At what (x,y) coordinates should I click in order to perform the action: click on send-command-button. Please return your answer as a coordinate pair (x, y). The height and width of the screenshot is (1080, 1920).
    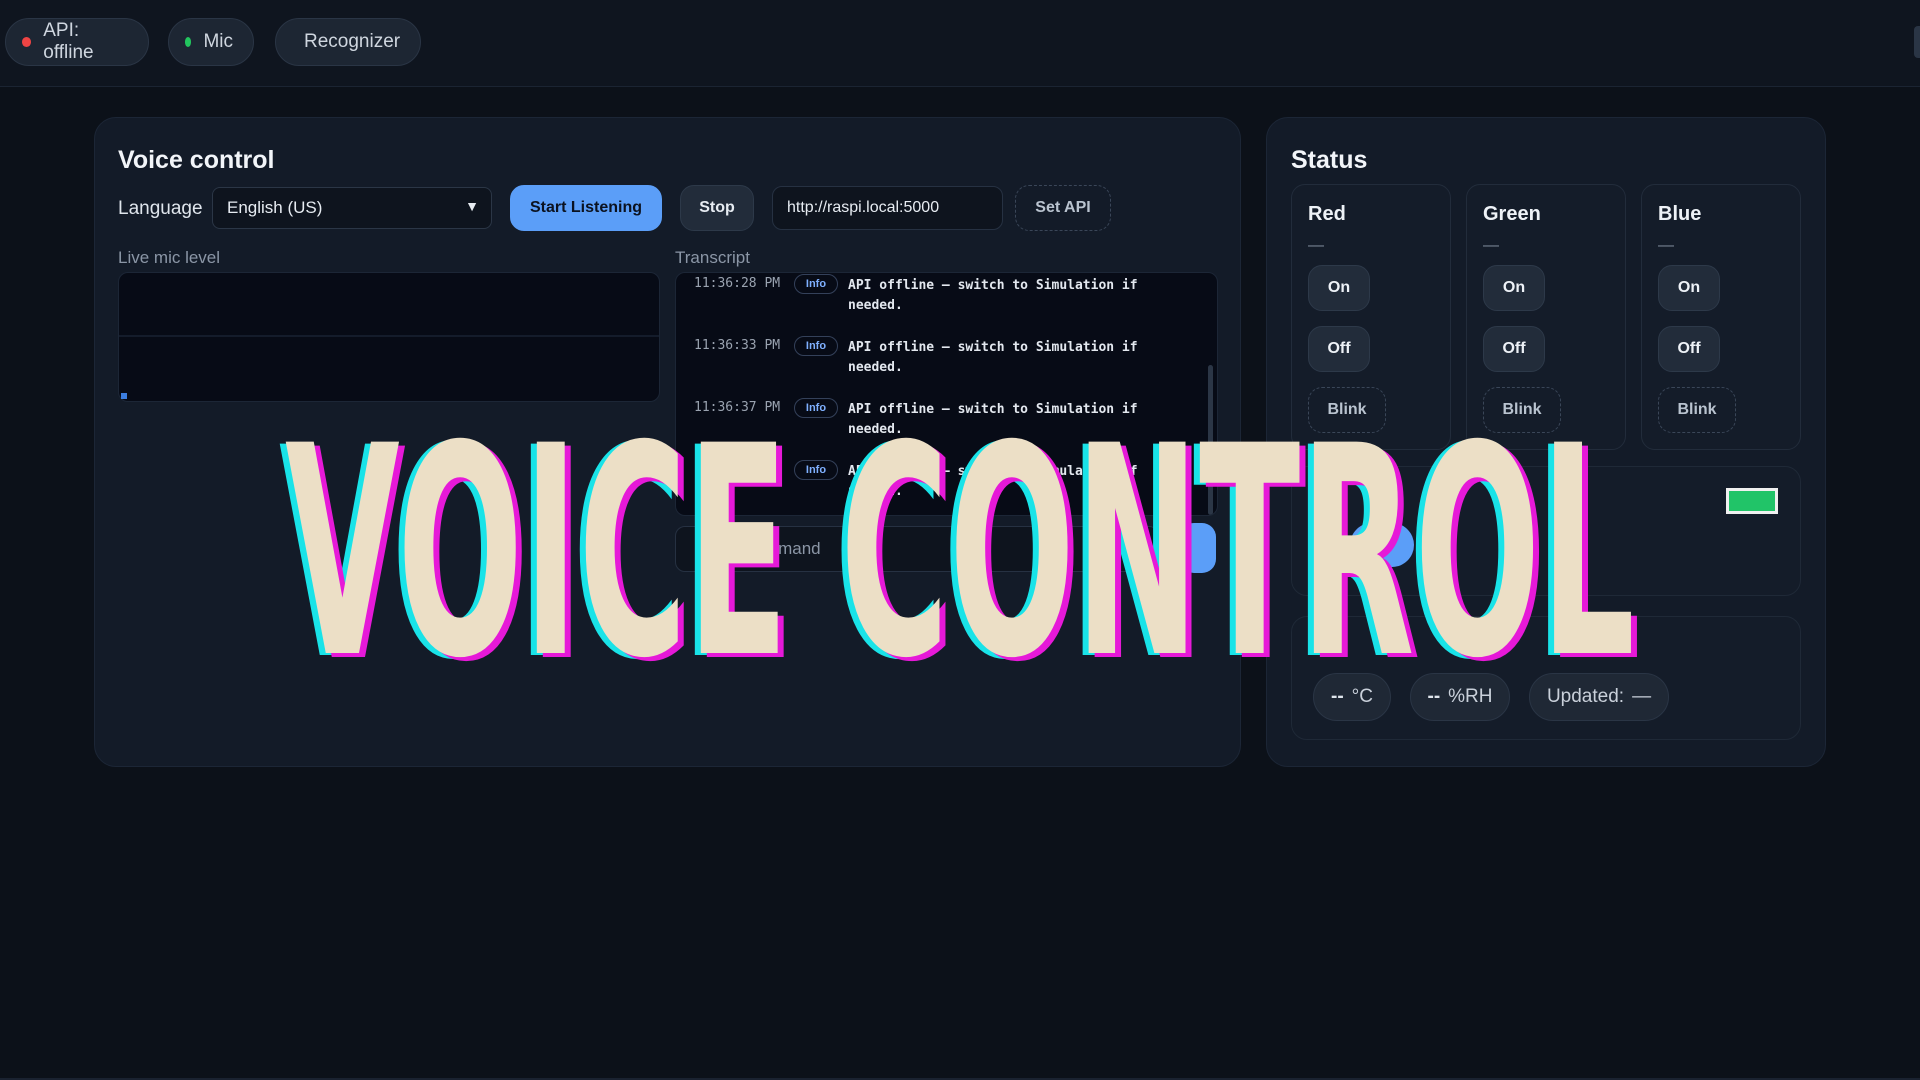
    Looking at the image, I should click on (1198, 548).